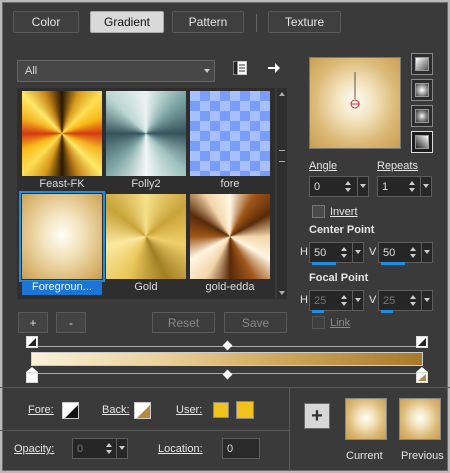 This screenshot has width=450, height=473. Describe the element at coordinates (393, 263) in the screenshot. I see `center-v-slider` at that location.